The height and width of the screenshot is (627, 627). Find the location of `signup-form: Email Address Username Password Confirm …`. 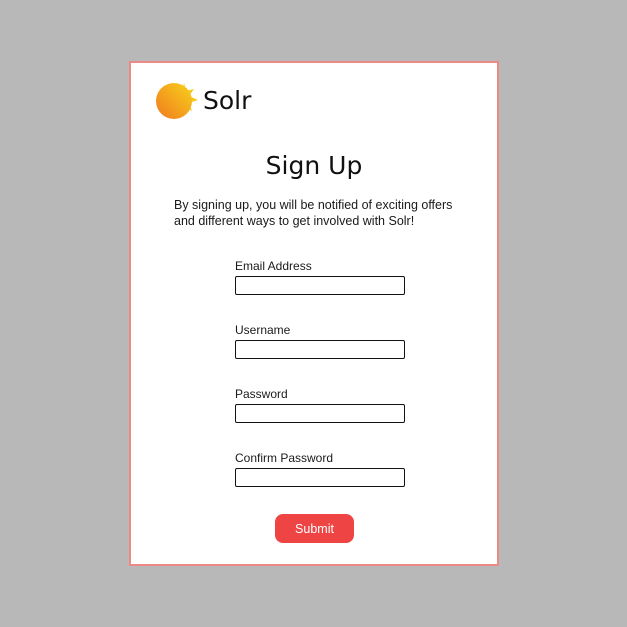

signup-form: Email Address Username Password Confirm … is located at coordinates (320, 387).